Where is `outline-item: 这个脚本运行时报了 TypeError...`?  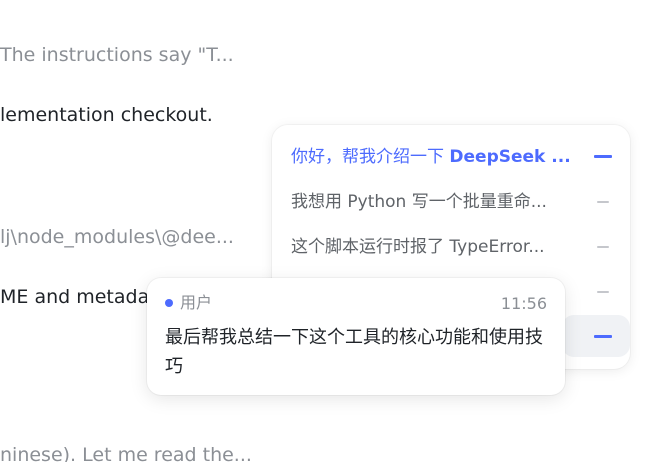 outline-item: 这个脚本运行时报了 TypeError... is located at coordinates (451, 247).